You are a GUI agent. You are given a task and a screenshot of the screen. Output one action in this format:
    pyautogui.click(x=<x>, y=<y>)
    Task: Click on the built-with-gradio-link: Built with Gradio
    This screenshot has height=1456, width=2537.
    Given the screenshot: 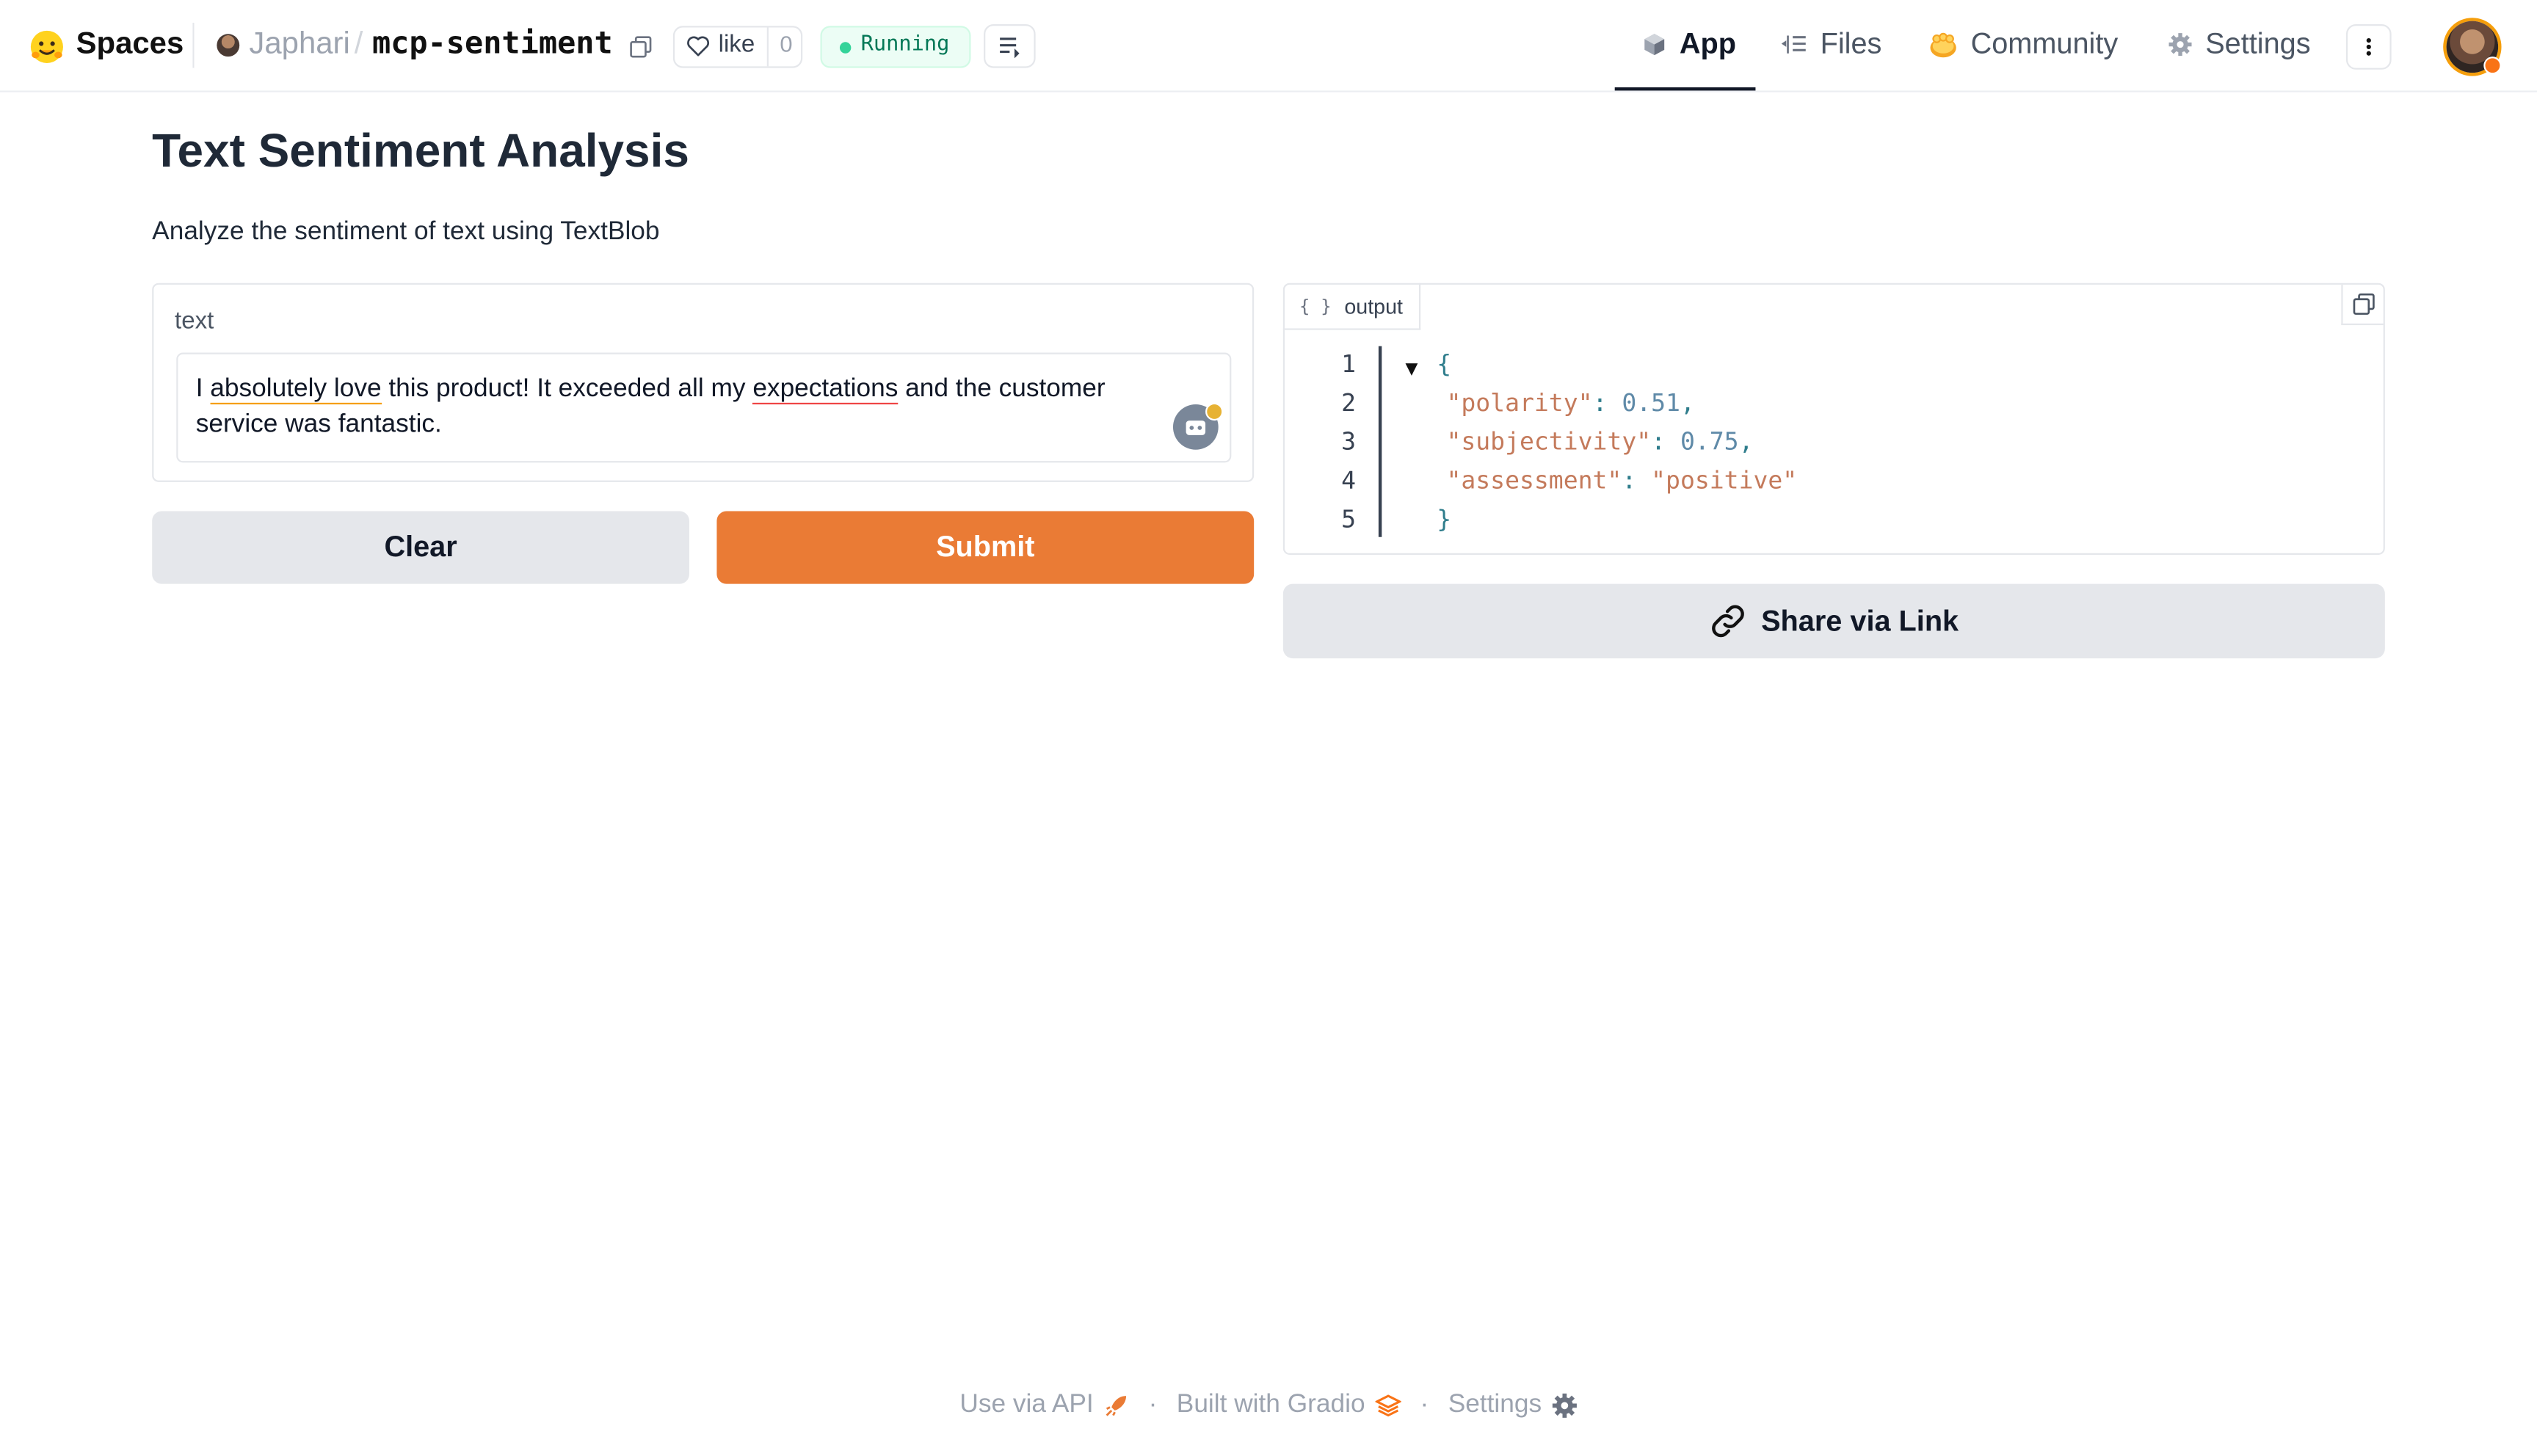 What is the action you would take?
    pyautogui.click(x=1289, y=1406)
    